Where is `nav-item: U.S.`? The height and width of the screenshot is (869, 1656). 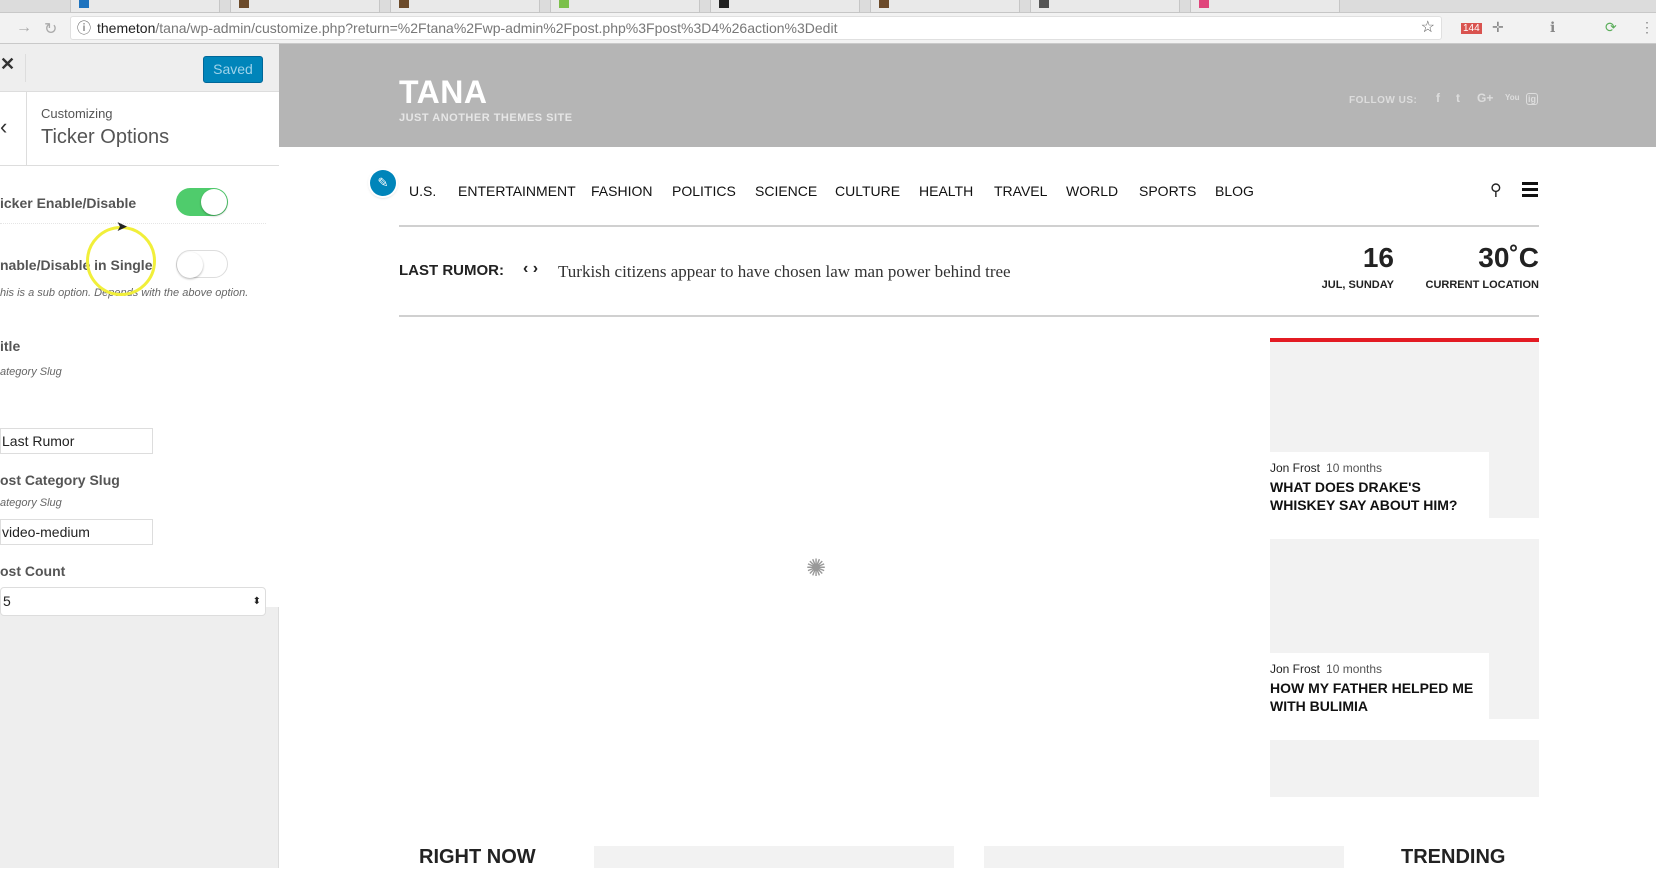 nav-item: U.S. is located at coordinates (422, 191).